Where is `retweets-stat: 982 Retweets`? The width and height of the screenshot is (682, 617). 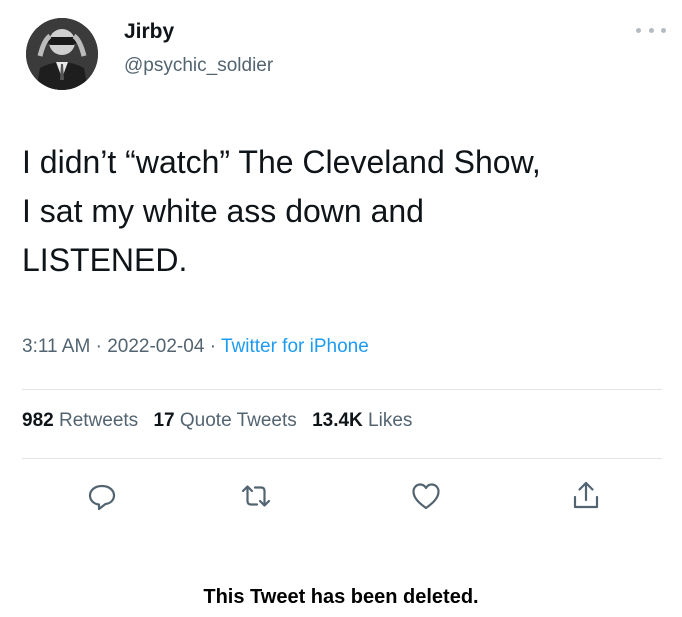
retweets-stat: 982 Retweets is located at coordinates (80, 420).